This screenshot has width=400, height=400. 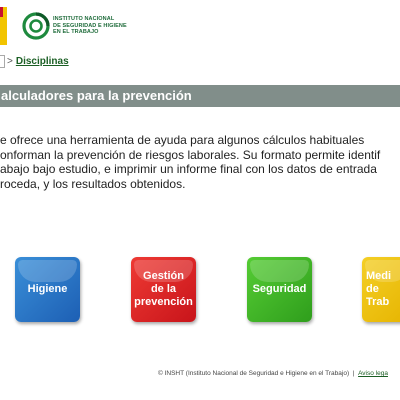 What do you see at coordinates (36, 26) in the screenshot?
I see `insht-logo-icon` at bounding box center [36, 26].